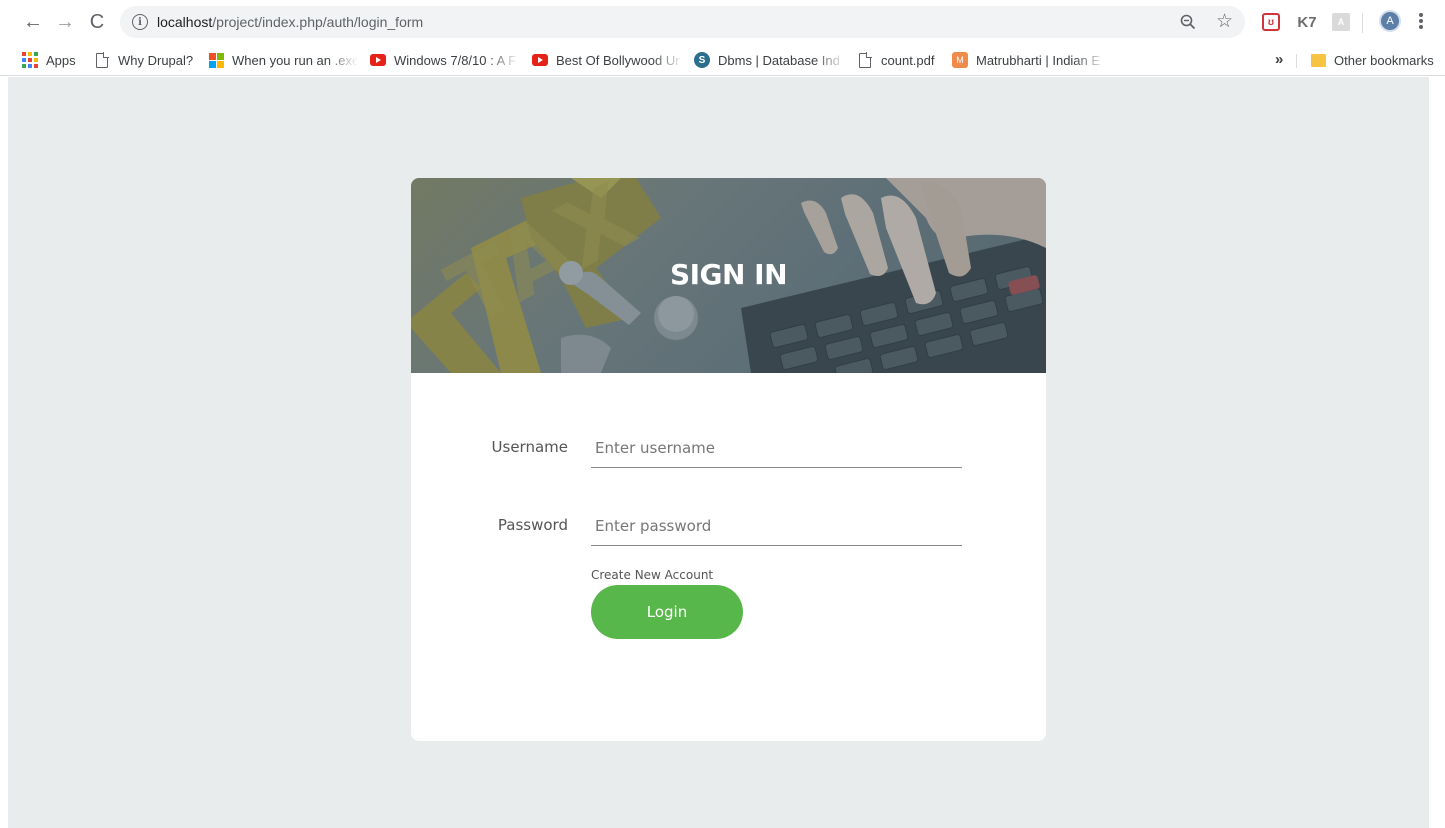 The image size is (1445, 828). What do you see at coordinates (532, 525) in the screenshot?
I see `password-label: Password` at bounding box center [532, 525].